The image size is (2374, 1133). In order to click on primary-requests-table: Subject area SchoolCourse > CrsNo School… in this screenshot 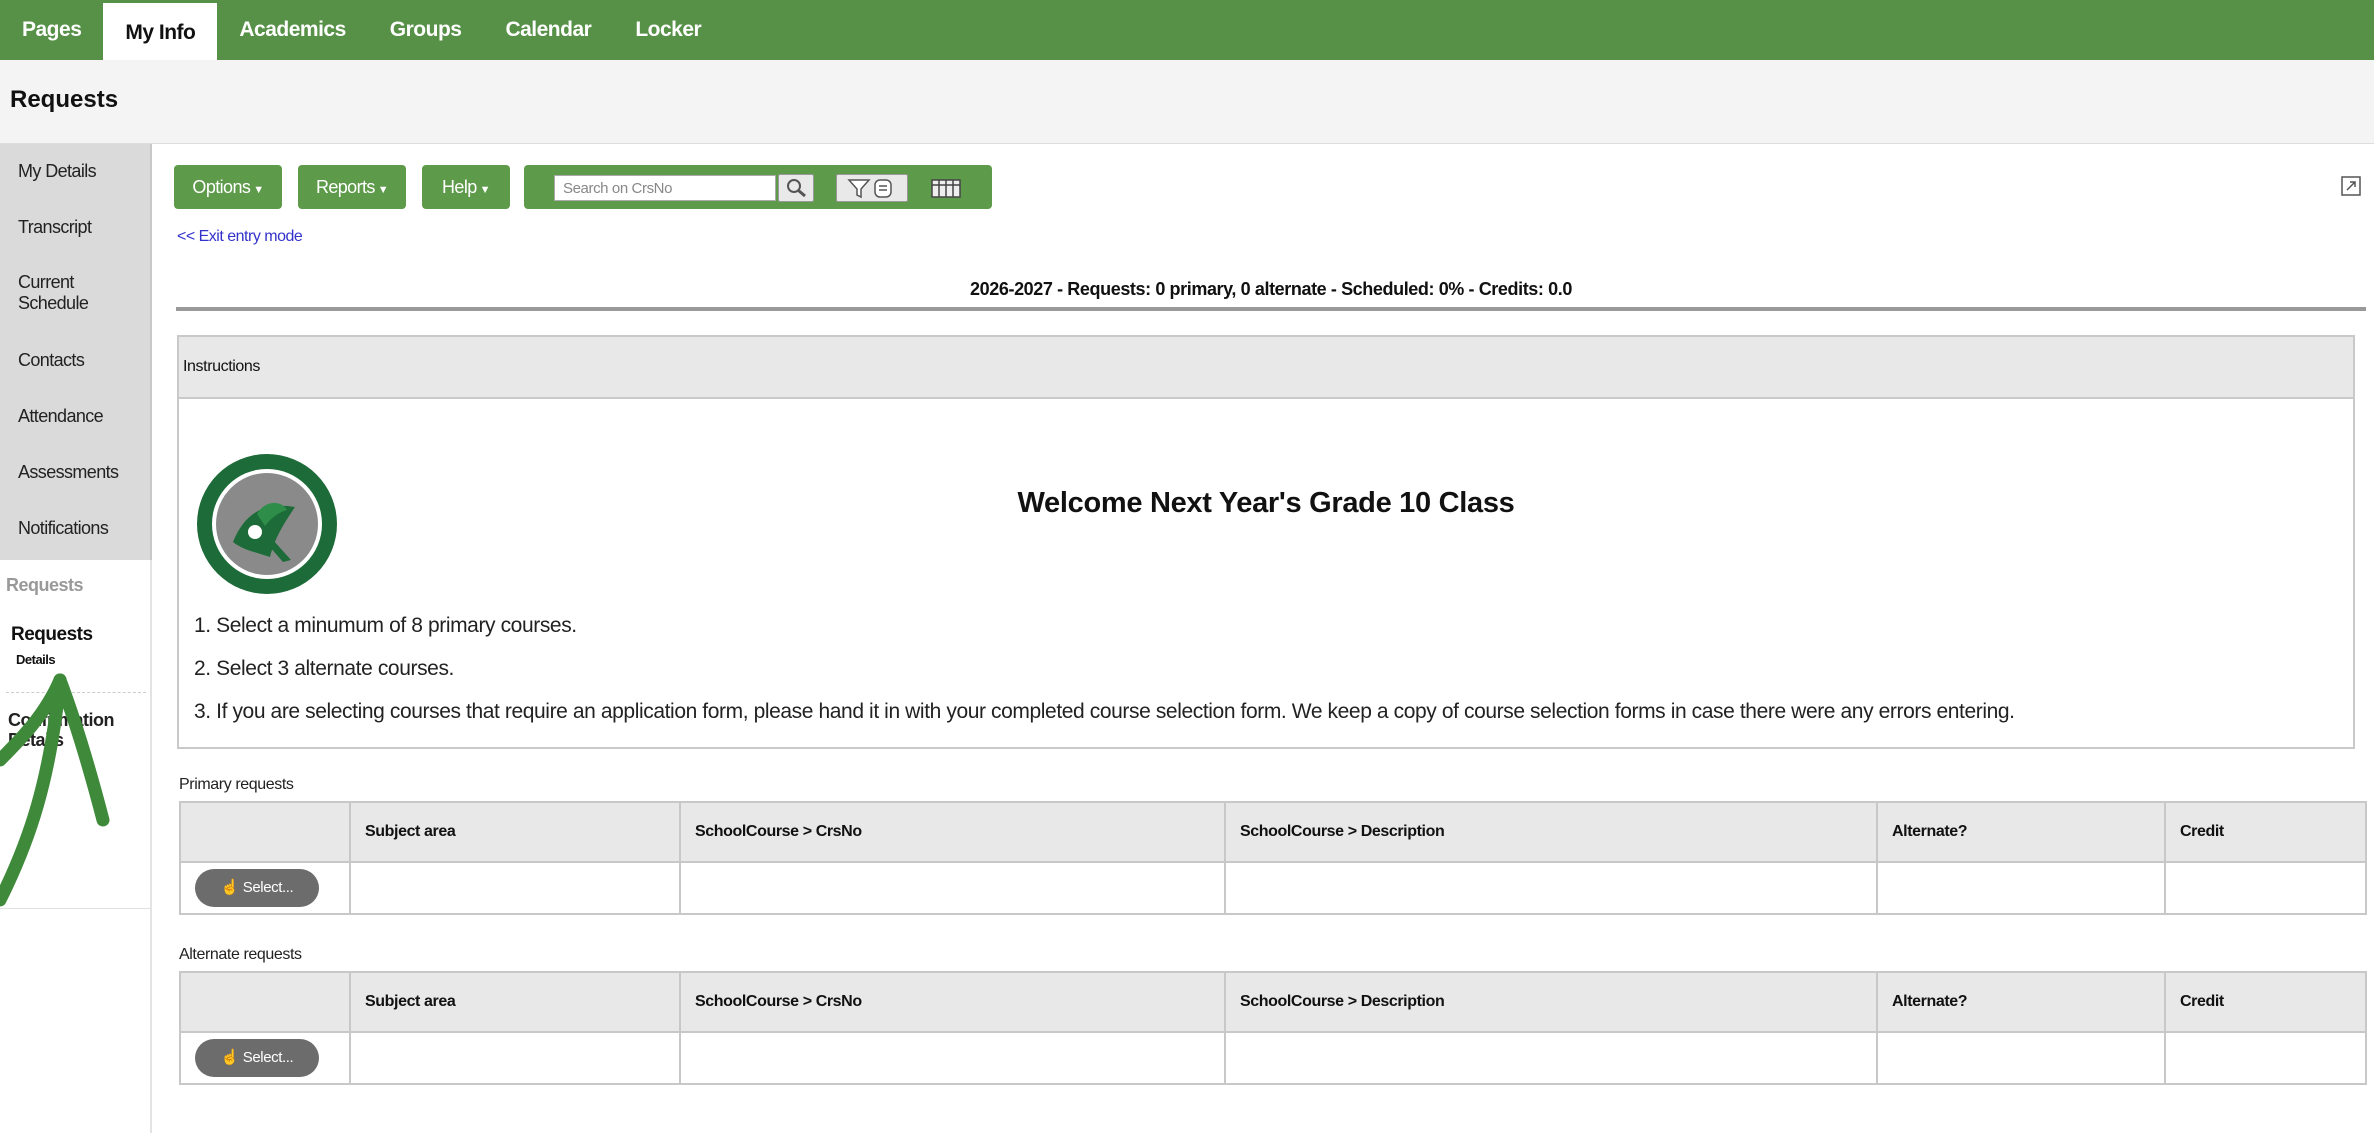, I will do `click(1273, 858)`.